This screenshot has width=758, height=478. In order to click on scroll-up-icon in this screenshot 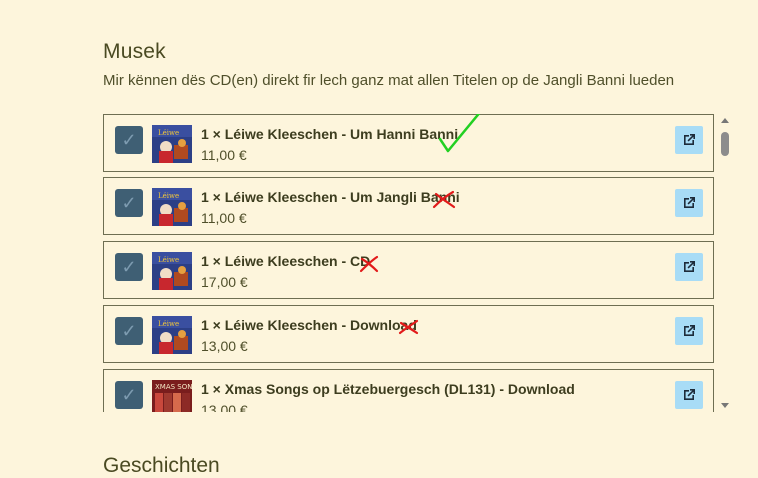, I will do `click(725, 120)`.